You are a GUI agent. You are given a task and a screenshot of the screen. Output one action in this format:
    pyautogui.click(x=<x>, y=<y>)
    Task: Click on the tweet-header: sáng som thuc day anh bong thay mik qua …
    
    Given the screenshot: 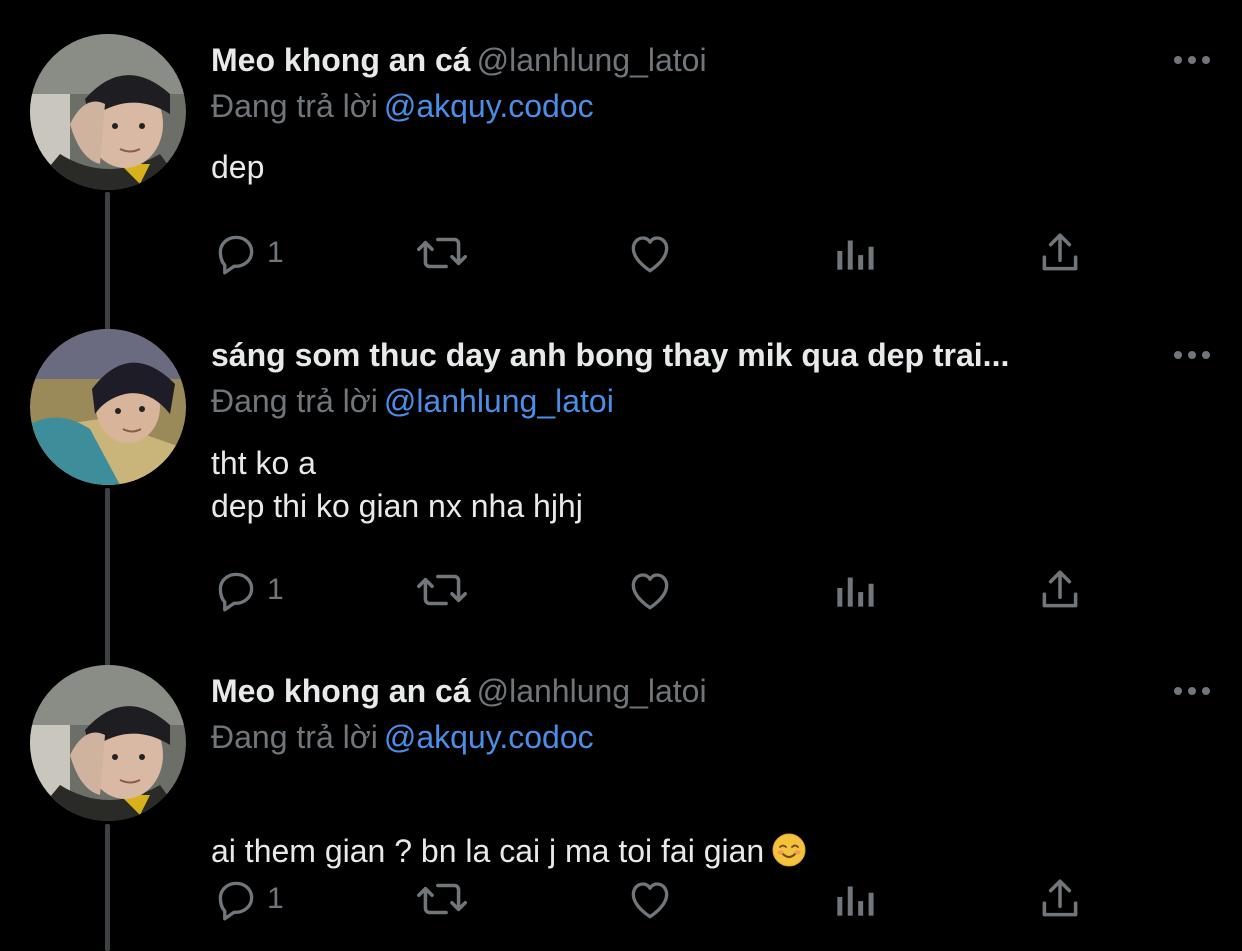 What is the action you would take?
    pyautogui.click(x=610, y=355)
    